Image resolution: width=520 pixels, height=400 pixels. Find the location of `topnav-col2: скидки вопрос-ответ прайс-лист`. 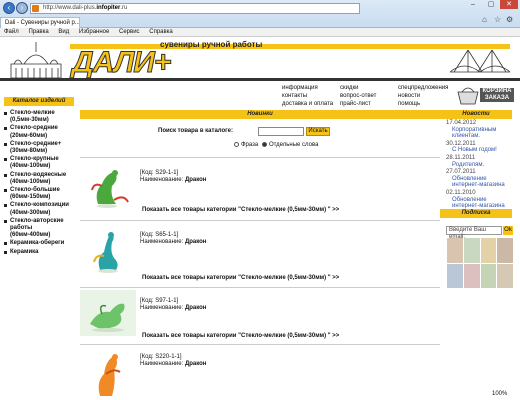

topnav-col2: скидки вопрос-ответ прайс-лист is located at coordinates (358, 96).